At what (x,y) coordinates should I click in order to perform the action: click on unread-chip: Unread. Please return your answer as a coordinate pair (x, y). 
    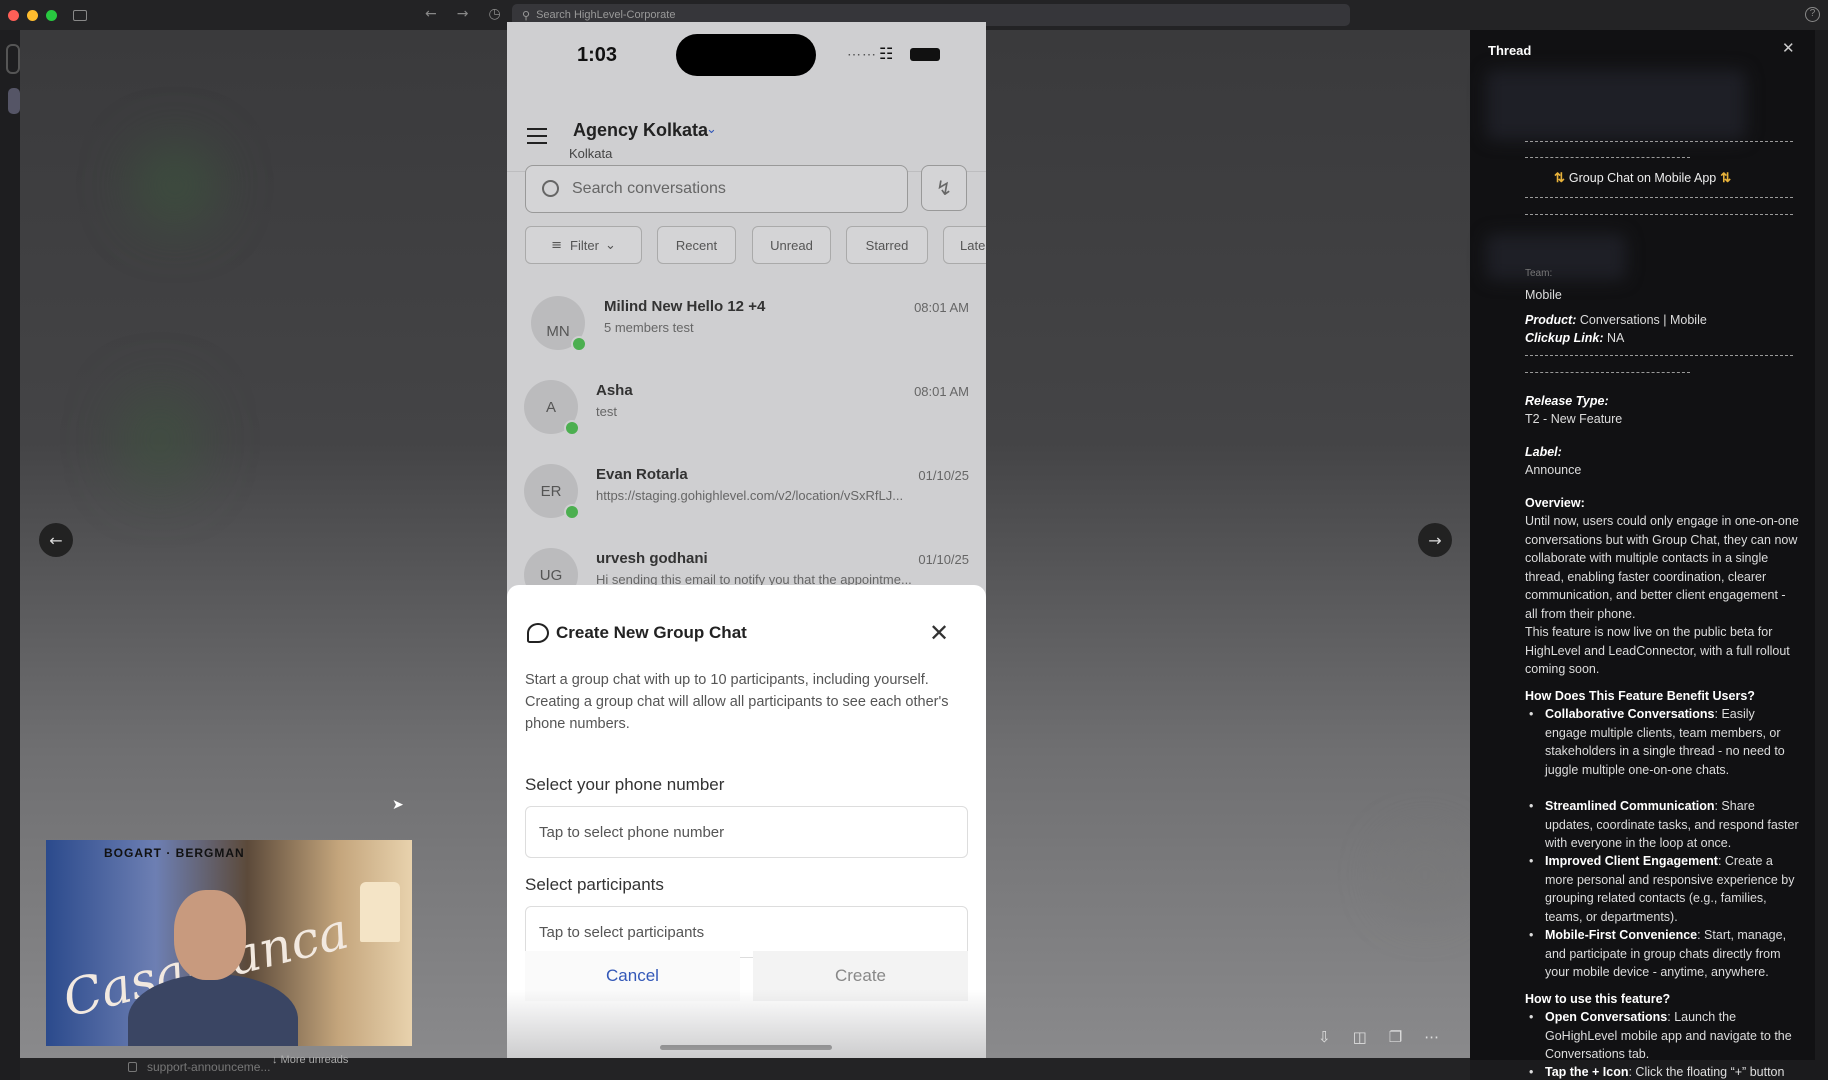
    Looking at the image, I should click on (791, 245).